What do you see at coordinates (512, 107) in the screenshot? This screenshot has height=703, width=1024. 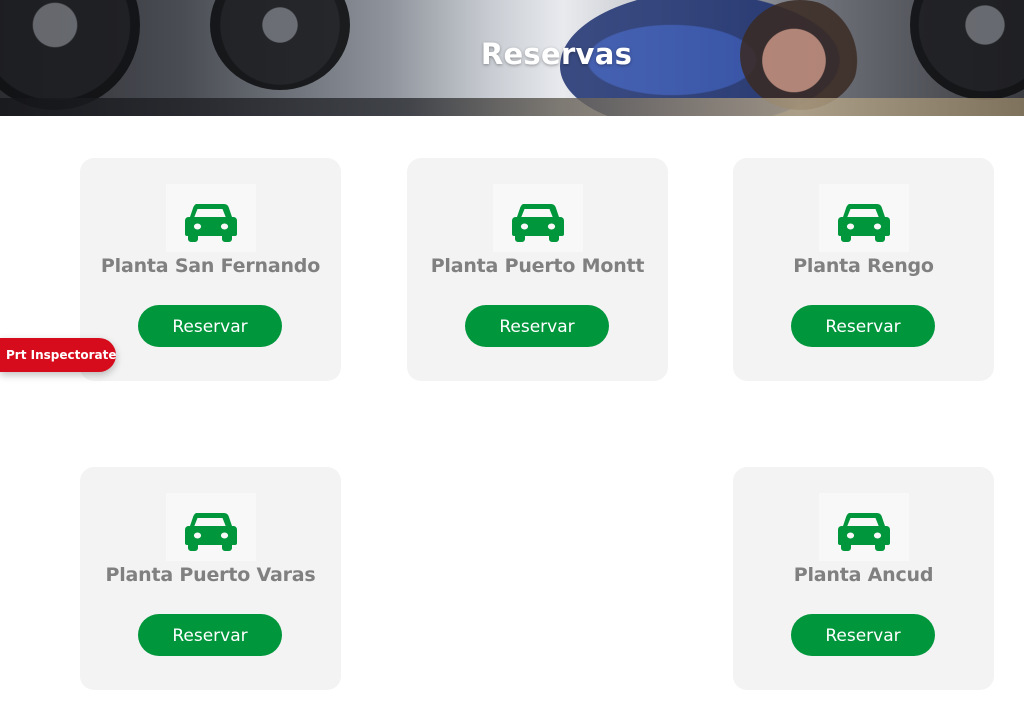 I see `floor-image` at bounding box center [512, 107].